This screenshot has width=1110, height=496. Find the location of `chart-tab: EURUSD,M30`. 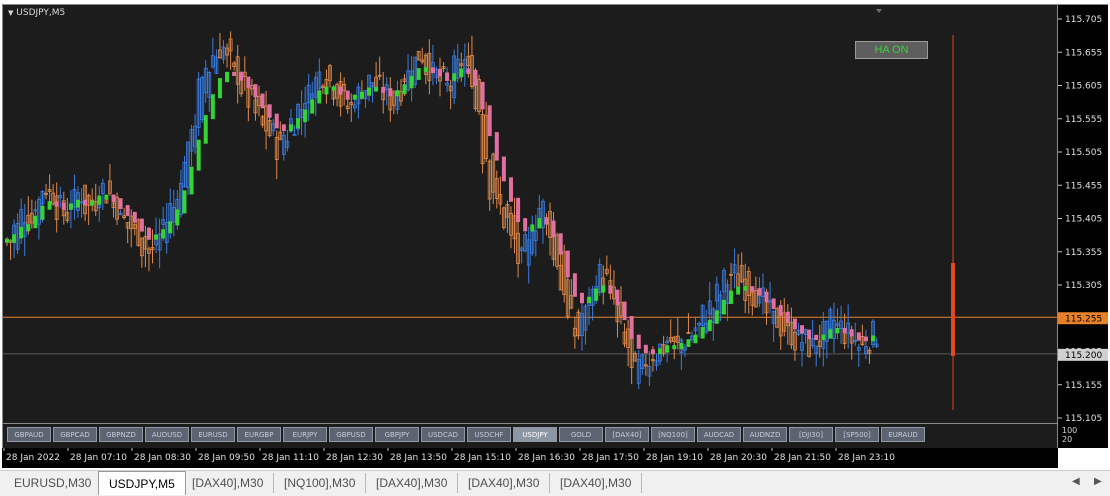

chart-tab: EURUSD,M30 is located at coordinates (53, 483).